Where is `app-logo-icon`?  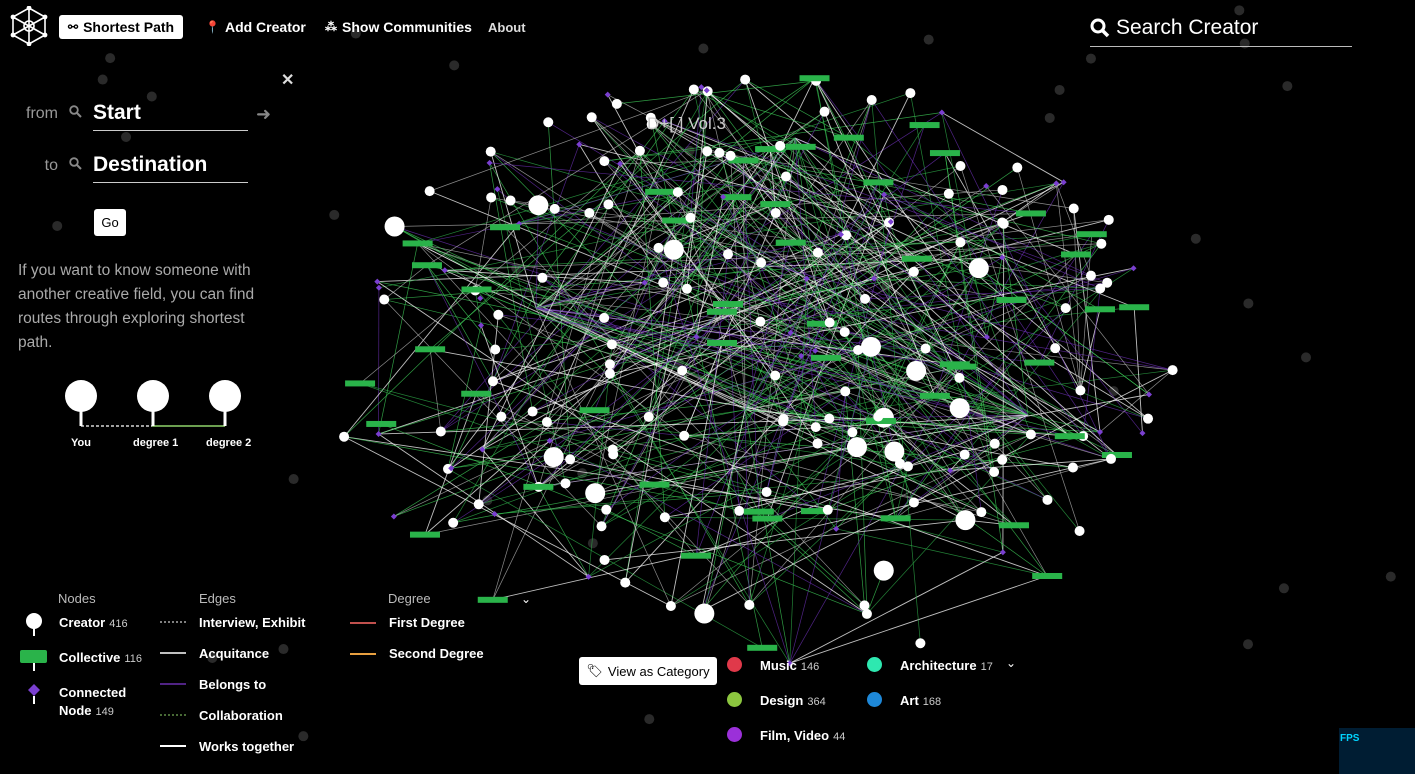
app-logo-icon is located at coordinates (29, 26).